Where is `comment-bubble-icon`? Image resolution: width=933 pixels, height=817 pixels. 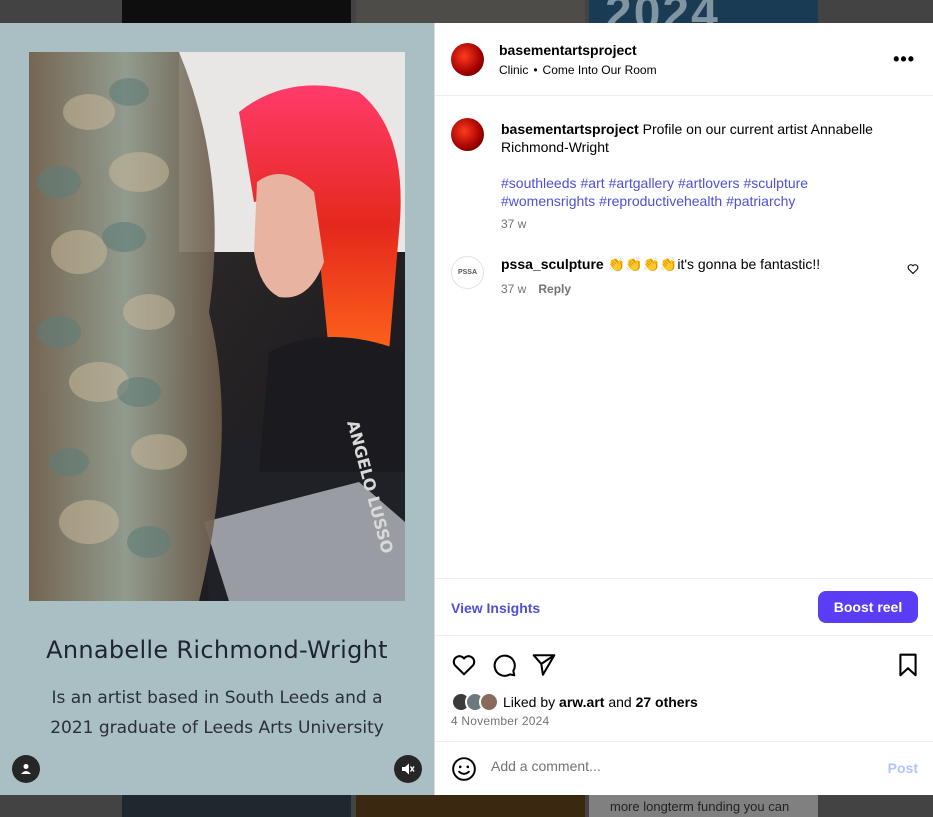 comment-bubble-icon is located at coordinates (504, 665).